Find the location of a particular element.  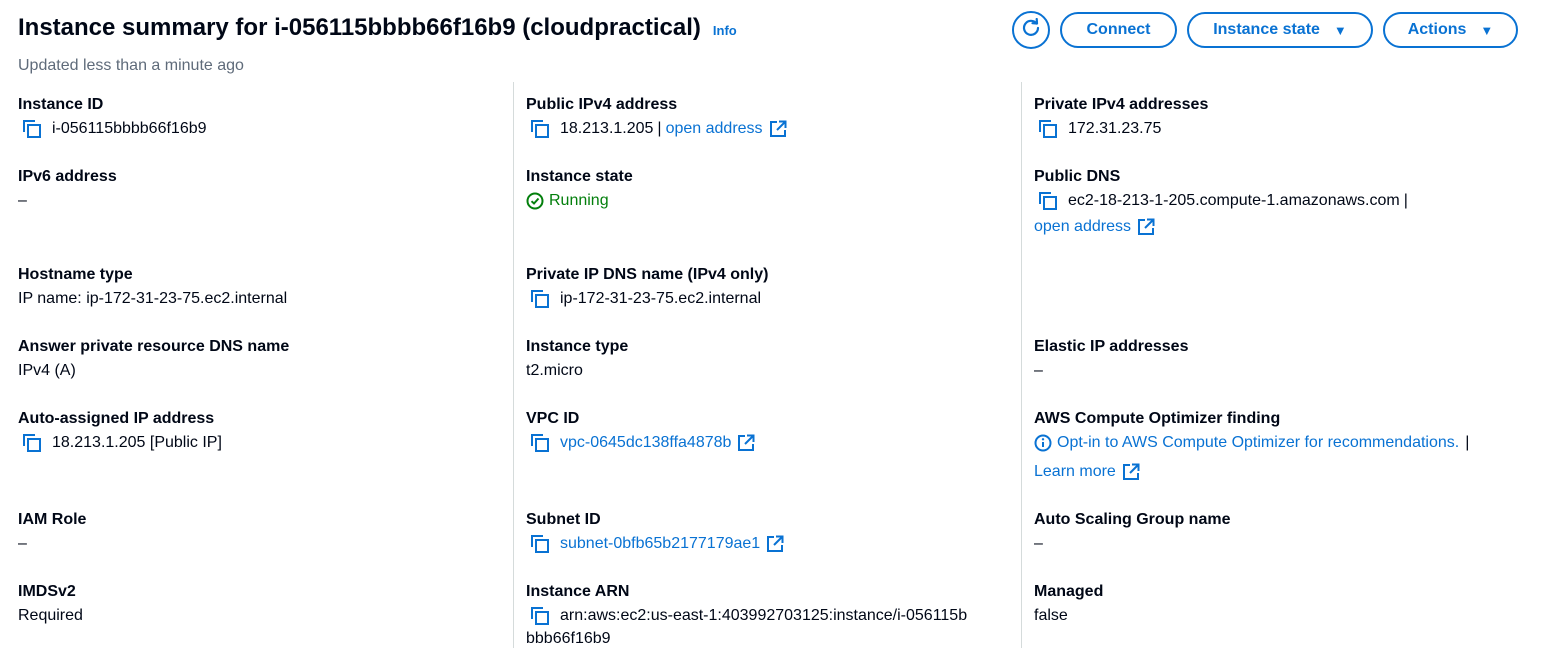

instance-id-value: i-056115bbbb66f16b9 is located at coordinates (114, 129).